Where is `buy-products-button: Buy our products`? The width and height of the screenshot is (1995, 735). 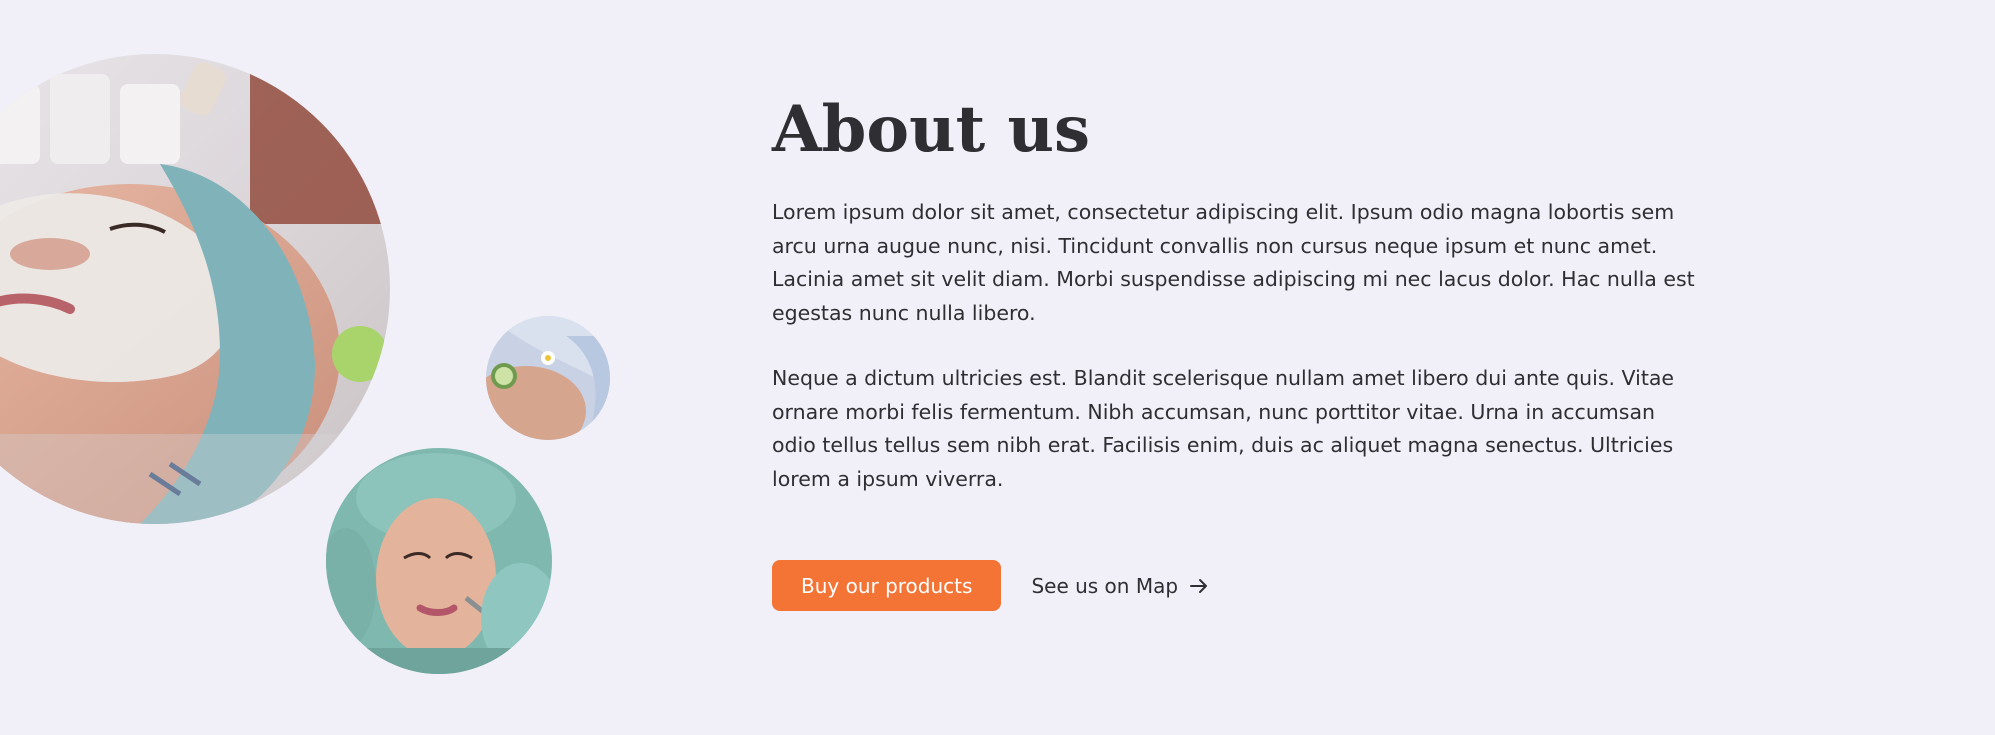
buy-products-button: Buy our products is located at coordinates (887, 585).